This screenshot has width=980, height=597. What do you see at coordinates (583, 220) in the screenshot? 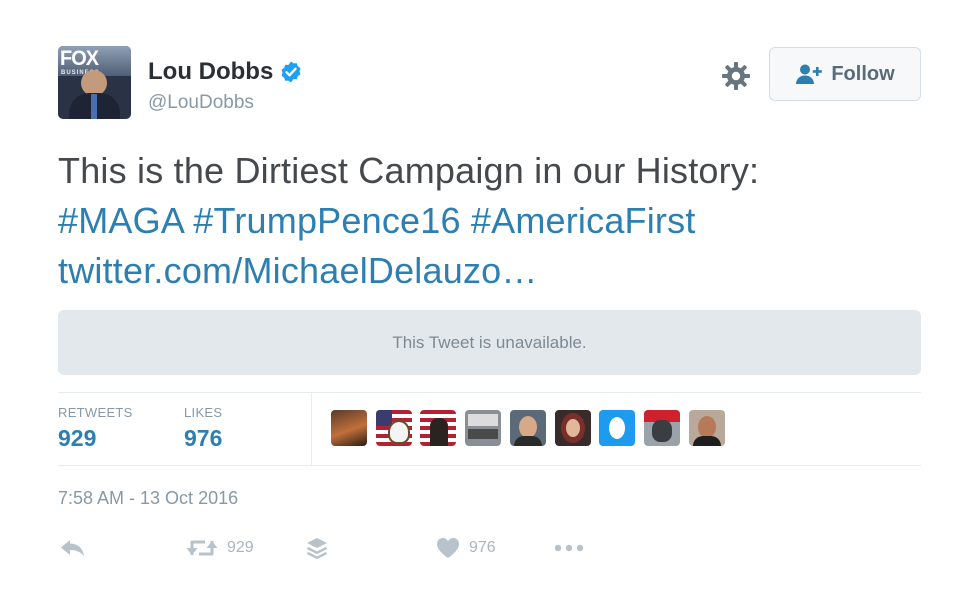
I see `hashtag-link: #AmericaFirst` at bounding box center [583, 220].